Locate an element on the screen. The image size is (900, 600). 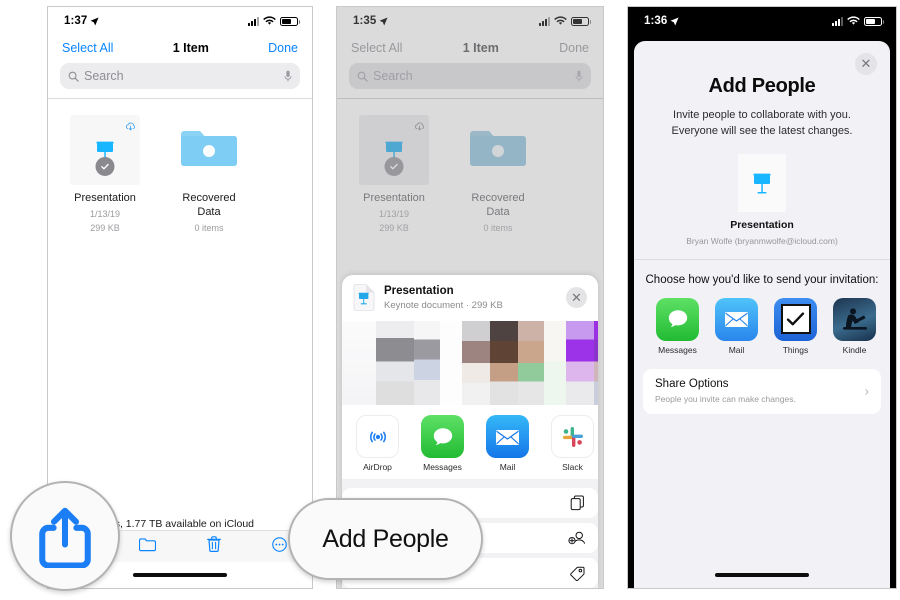
delete-button is located at coordinates (213, 546).